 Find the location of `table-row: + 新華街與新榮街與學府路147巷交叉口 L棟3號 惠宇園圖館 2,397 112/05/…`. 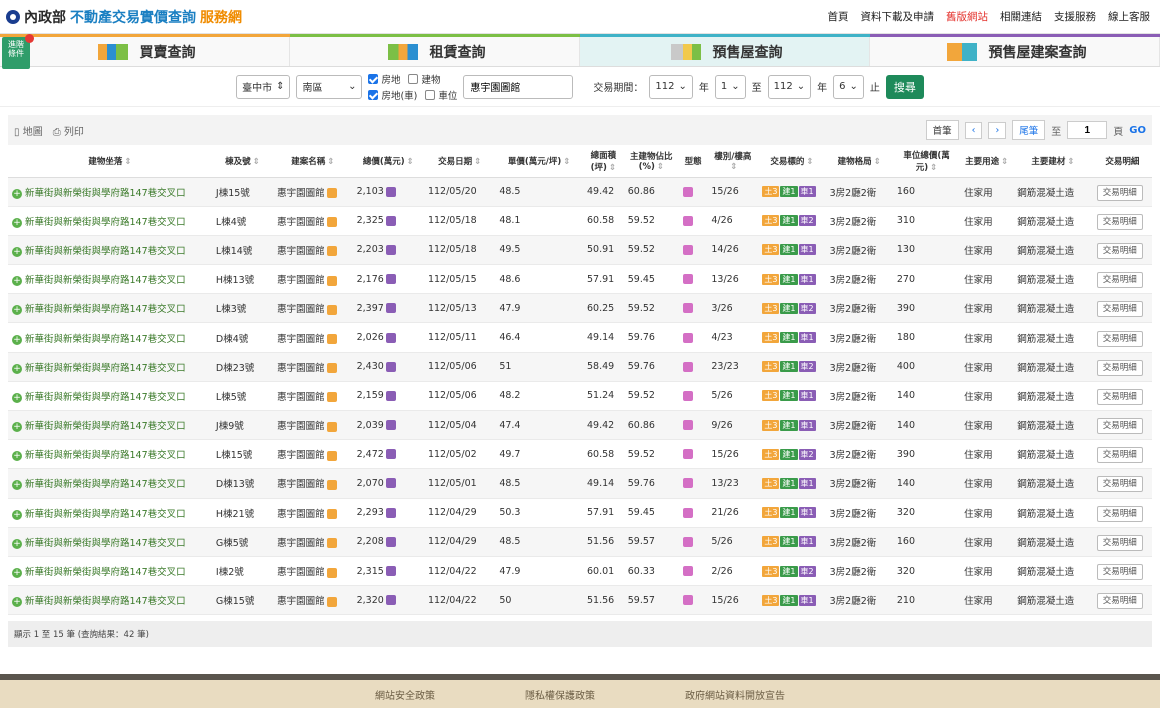

table-row: + 新華街與新榮街與學府路147巷交叉口 L棟3號 惠宇園圖館 2,397 112/05/… is located at coordinates (580, 308).